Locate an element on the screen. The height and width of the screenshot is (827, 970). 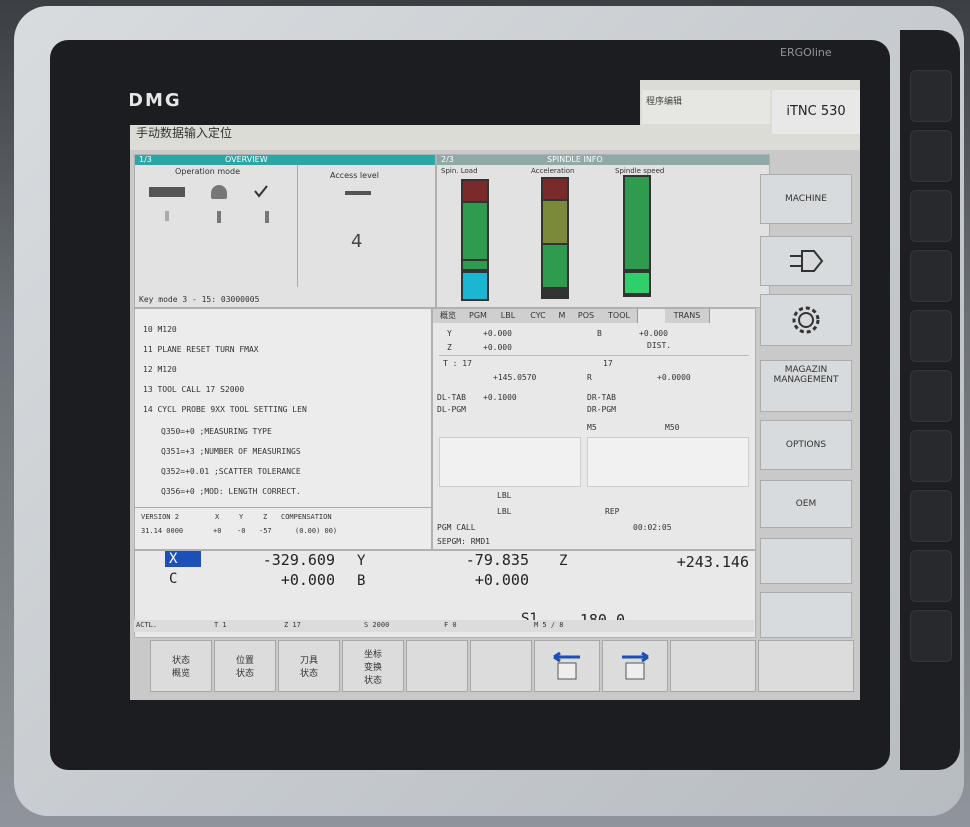
tab-cyc: CYC is located at coordinates (538, 316).